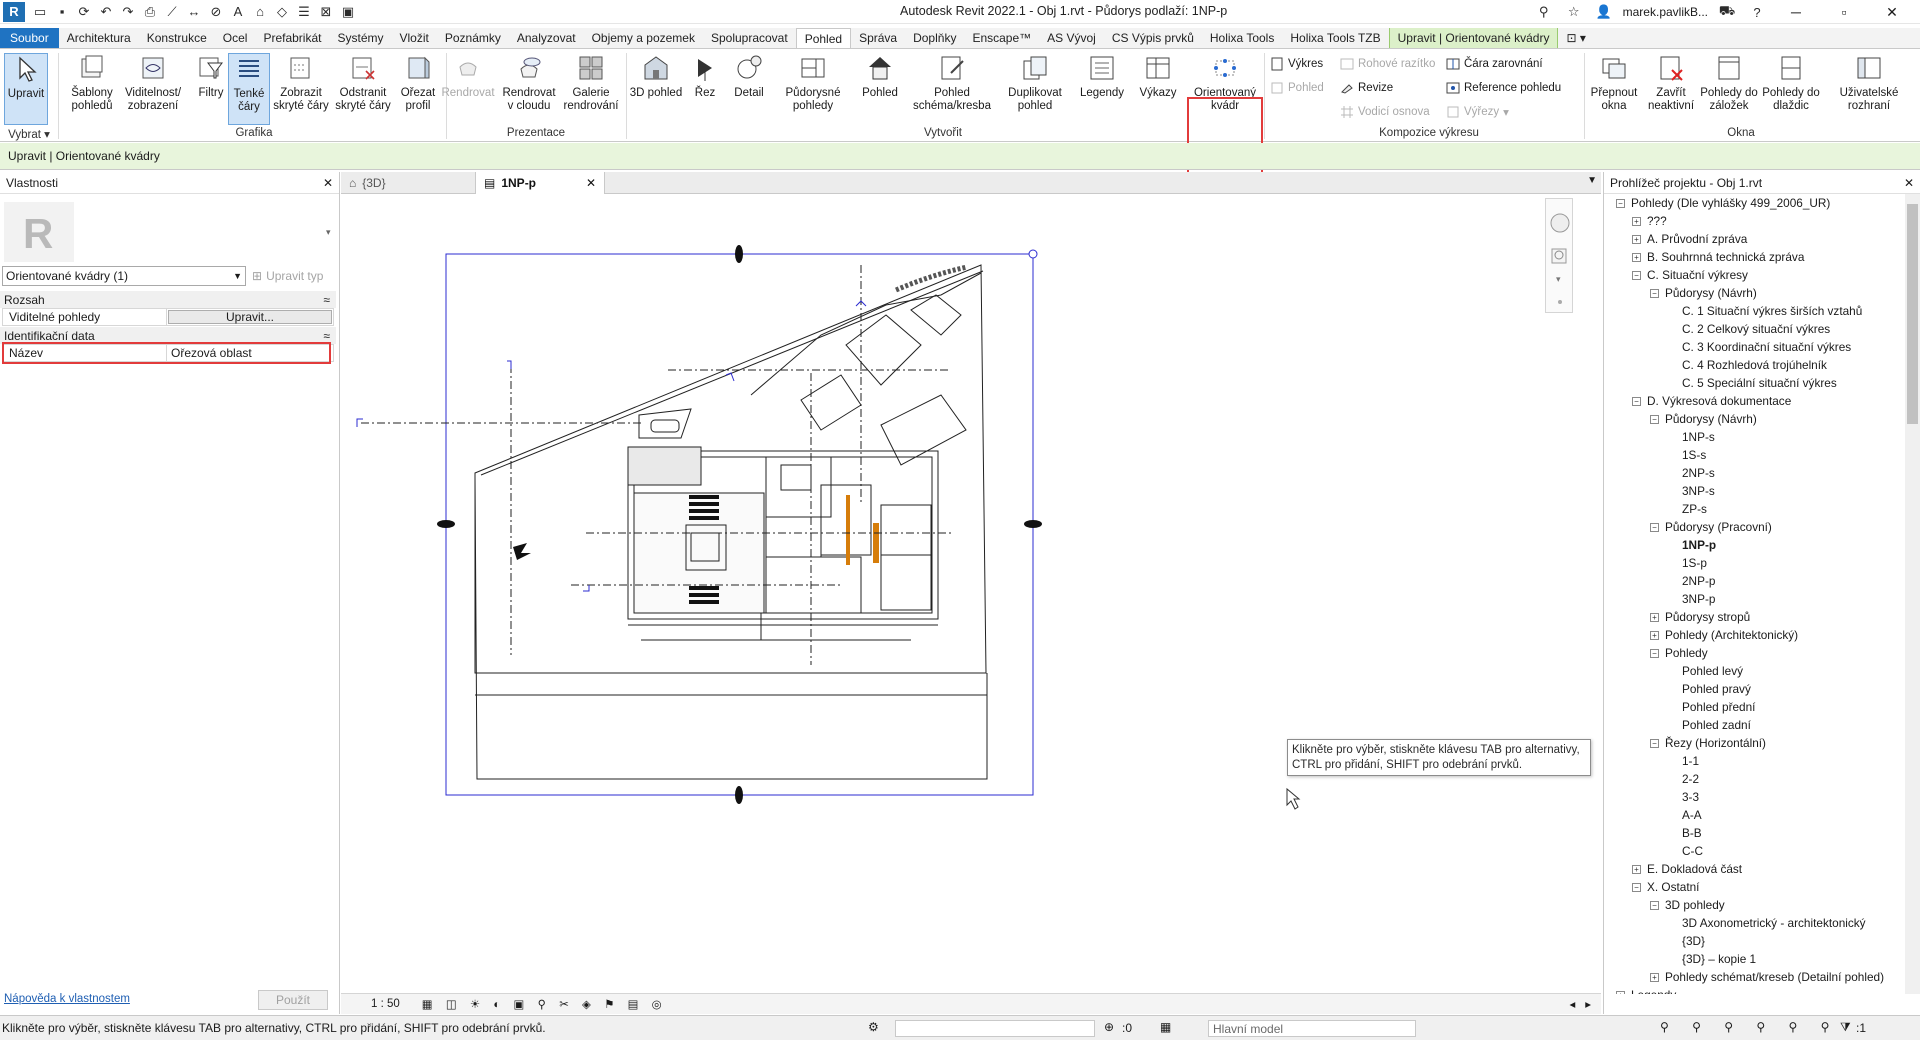  Describe the element at coordinates (1708, 743) in the screenshot. I see `tree-node: − Řezy (Horizontální)` at that location.